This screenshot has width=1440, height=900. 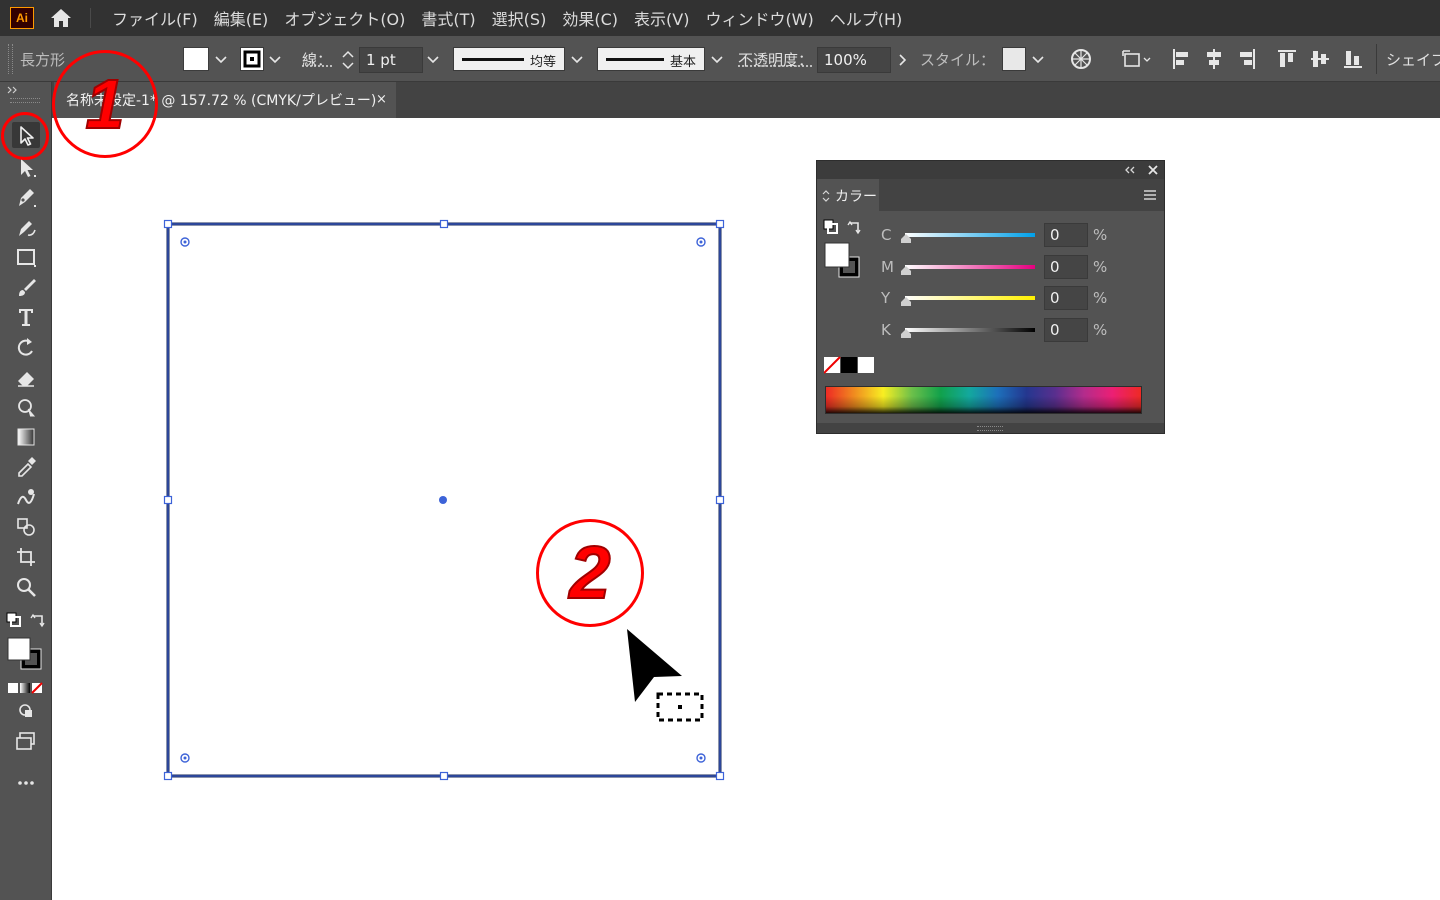 I want to click on artboard-tool-icon, so click(x=26, y=557).